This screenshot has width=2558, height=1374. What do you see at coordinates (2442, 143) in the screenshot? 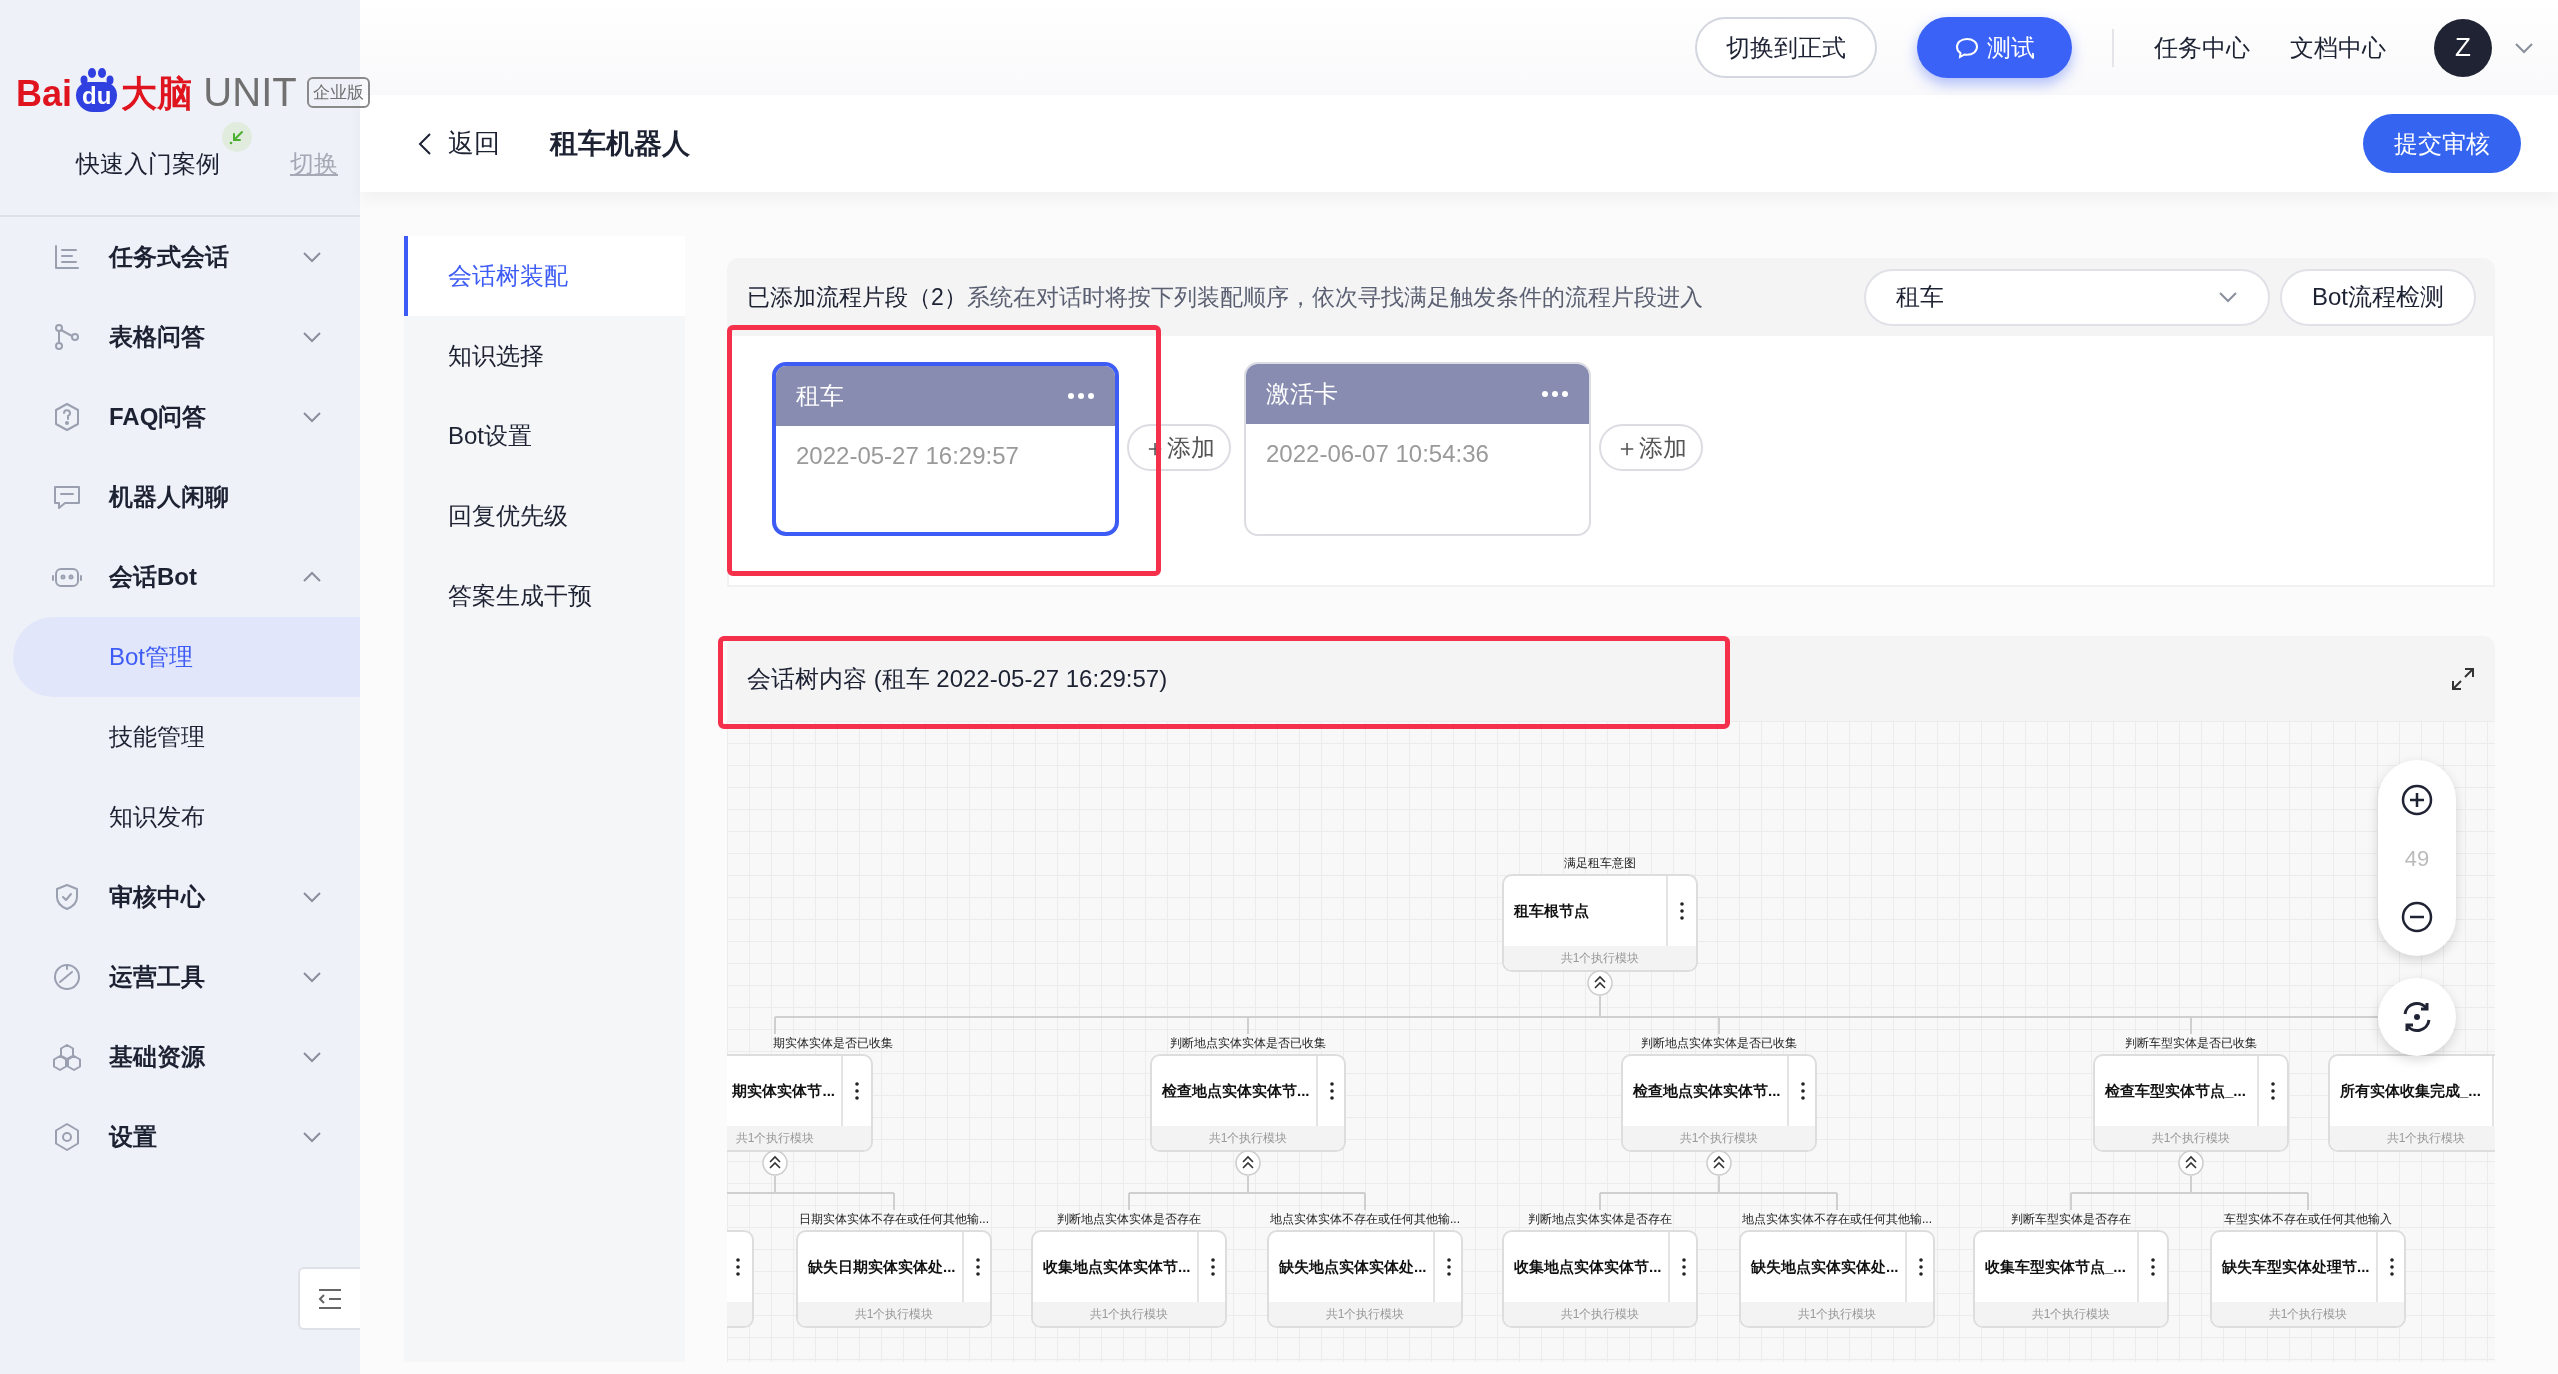
I see `submit-review-button: 提交审核` at bounding box center [2442, 143].